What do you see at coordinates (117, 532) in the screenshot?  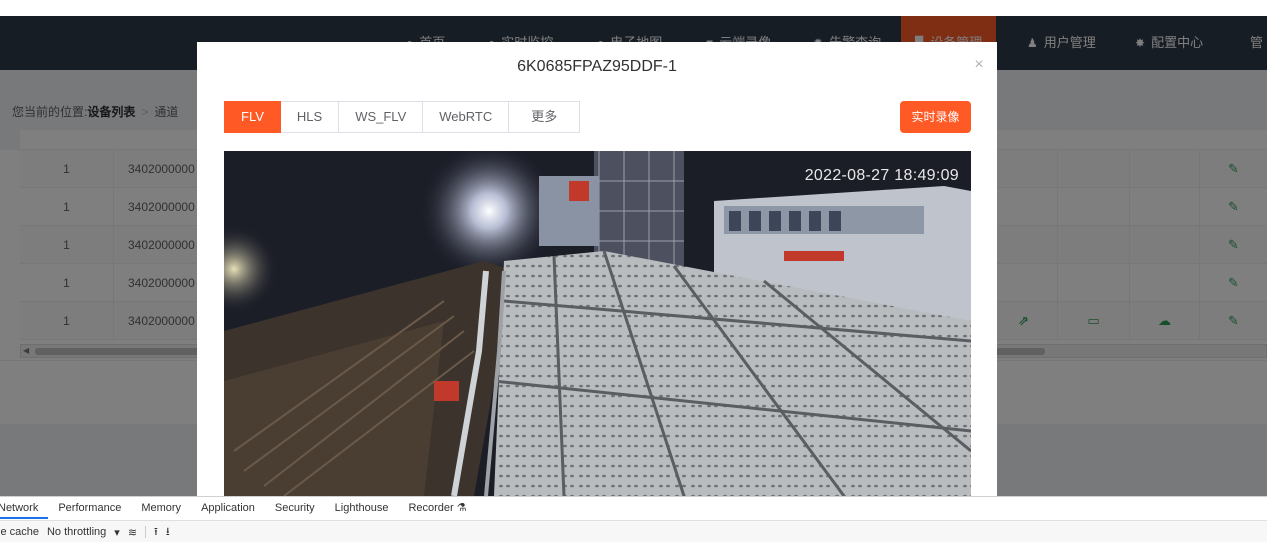 I see `chevron-down-icon: ▾` at bounding box center [117, 532].